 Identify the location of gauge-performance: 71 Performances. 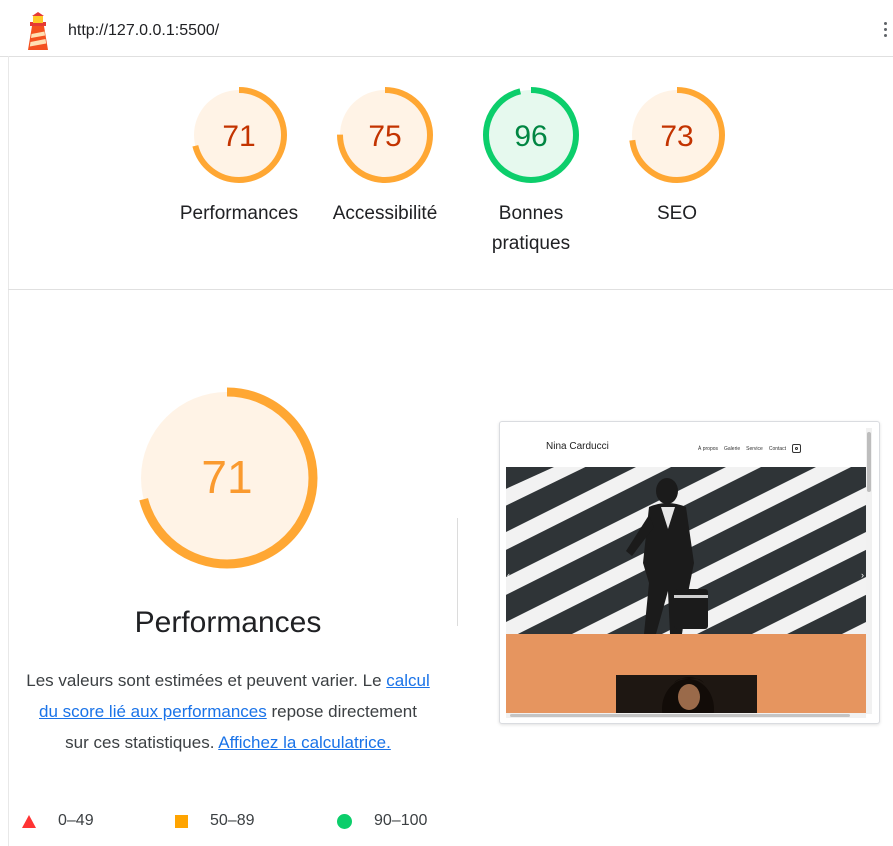
(239, 157).